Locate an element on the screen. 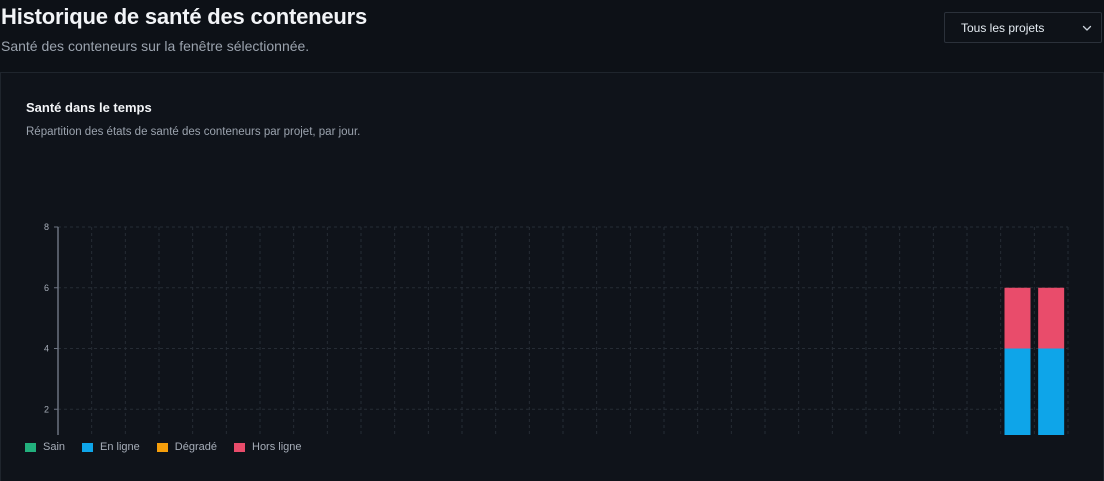 The image size is (1104, 481). chart-legend: Sain En ligne Dégradé Hors ligne is located at coordinates (163, 447).